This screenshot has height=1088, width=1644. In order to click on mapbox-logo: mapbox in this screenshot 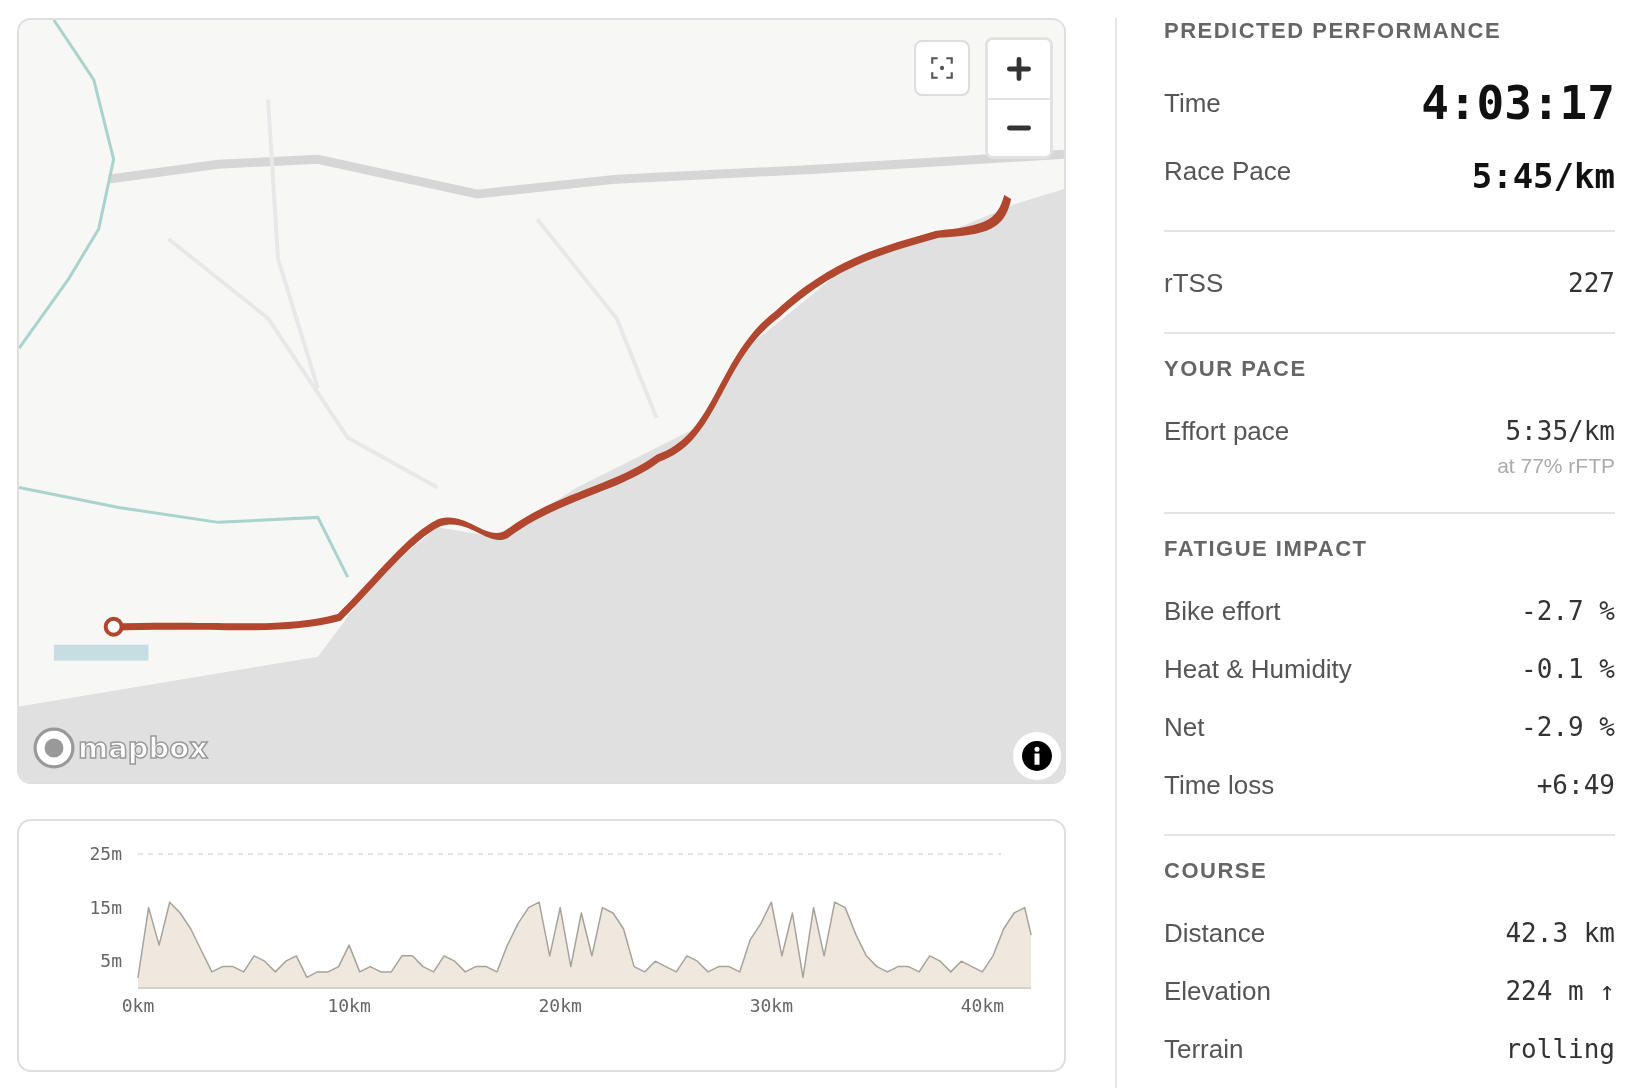, I will do `click(120, 748)`.